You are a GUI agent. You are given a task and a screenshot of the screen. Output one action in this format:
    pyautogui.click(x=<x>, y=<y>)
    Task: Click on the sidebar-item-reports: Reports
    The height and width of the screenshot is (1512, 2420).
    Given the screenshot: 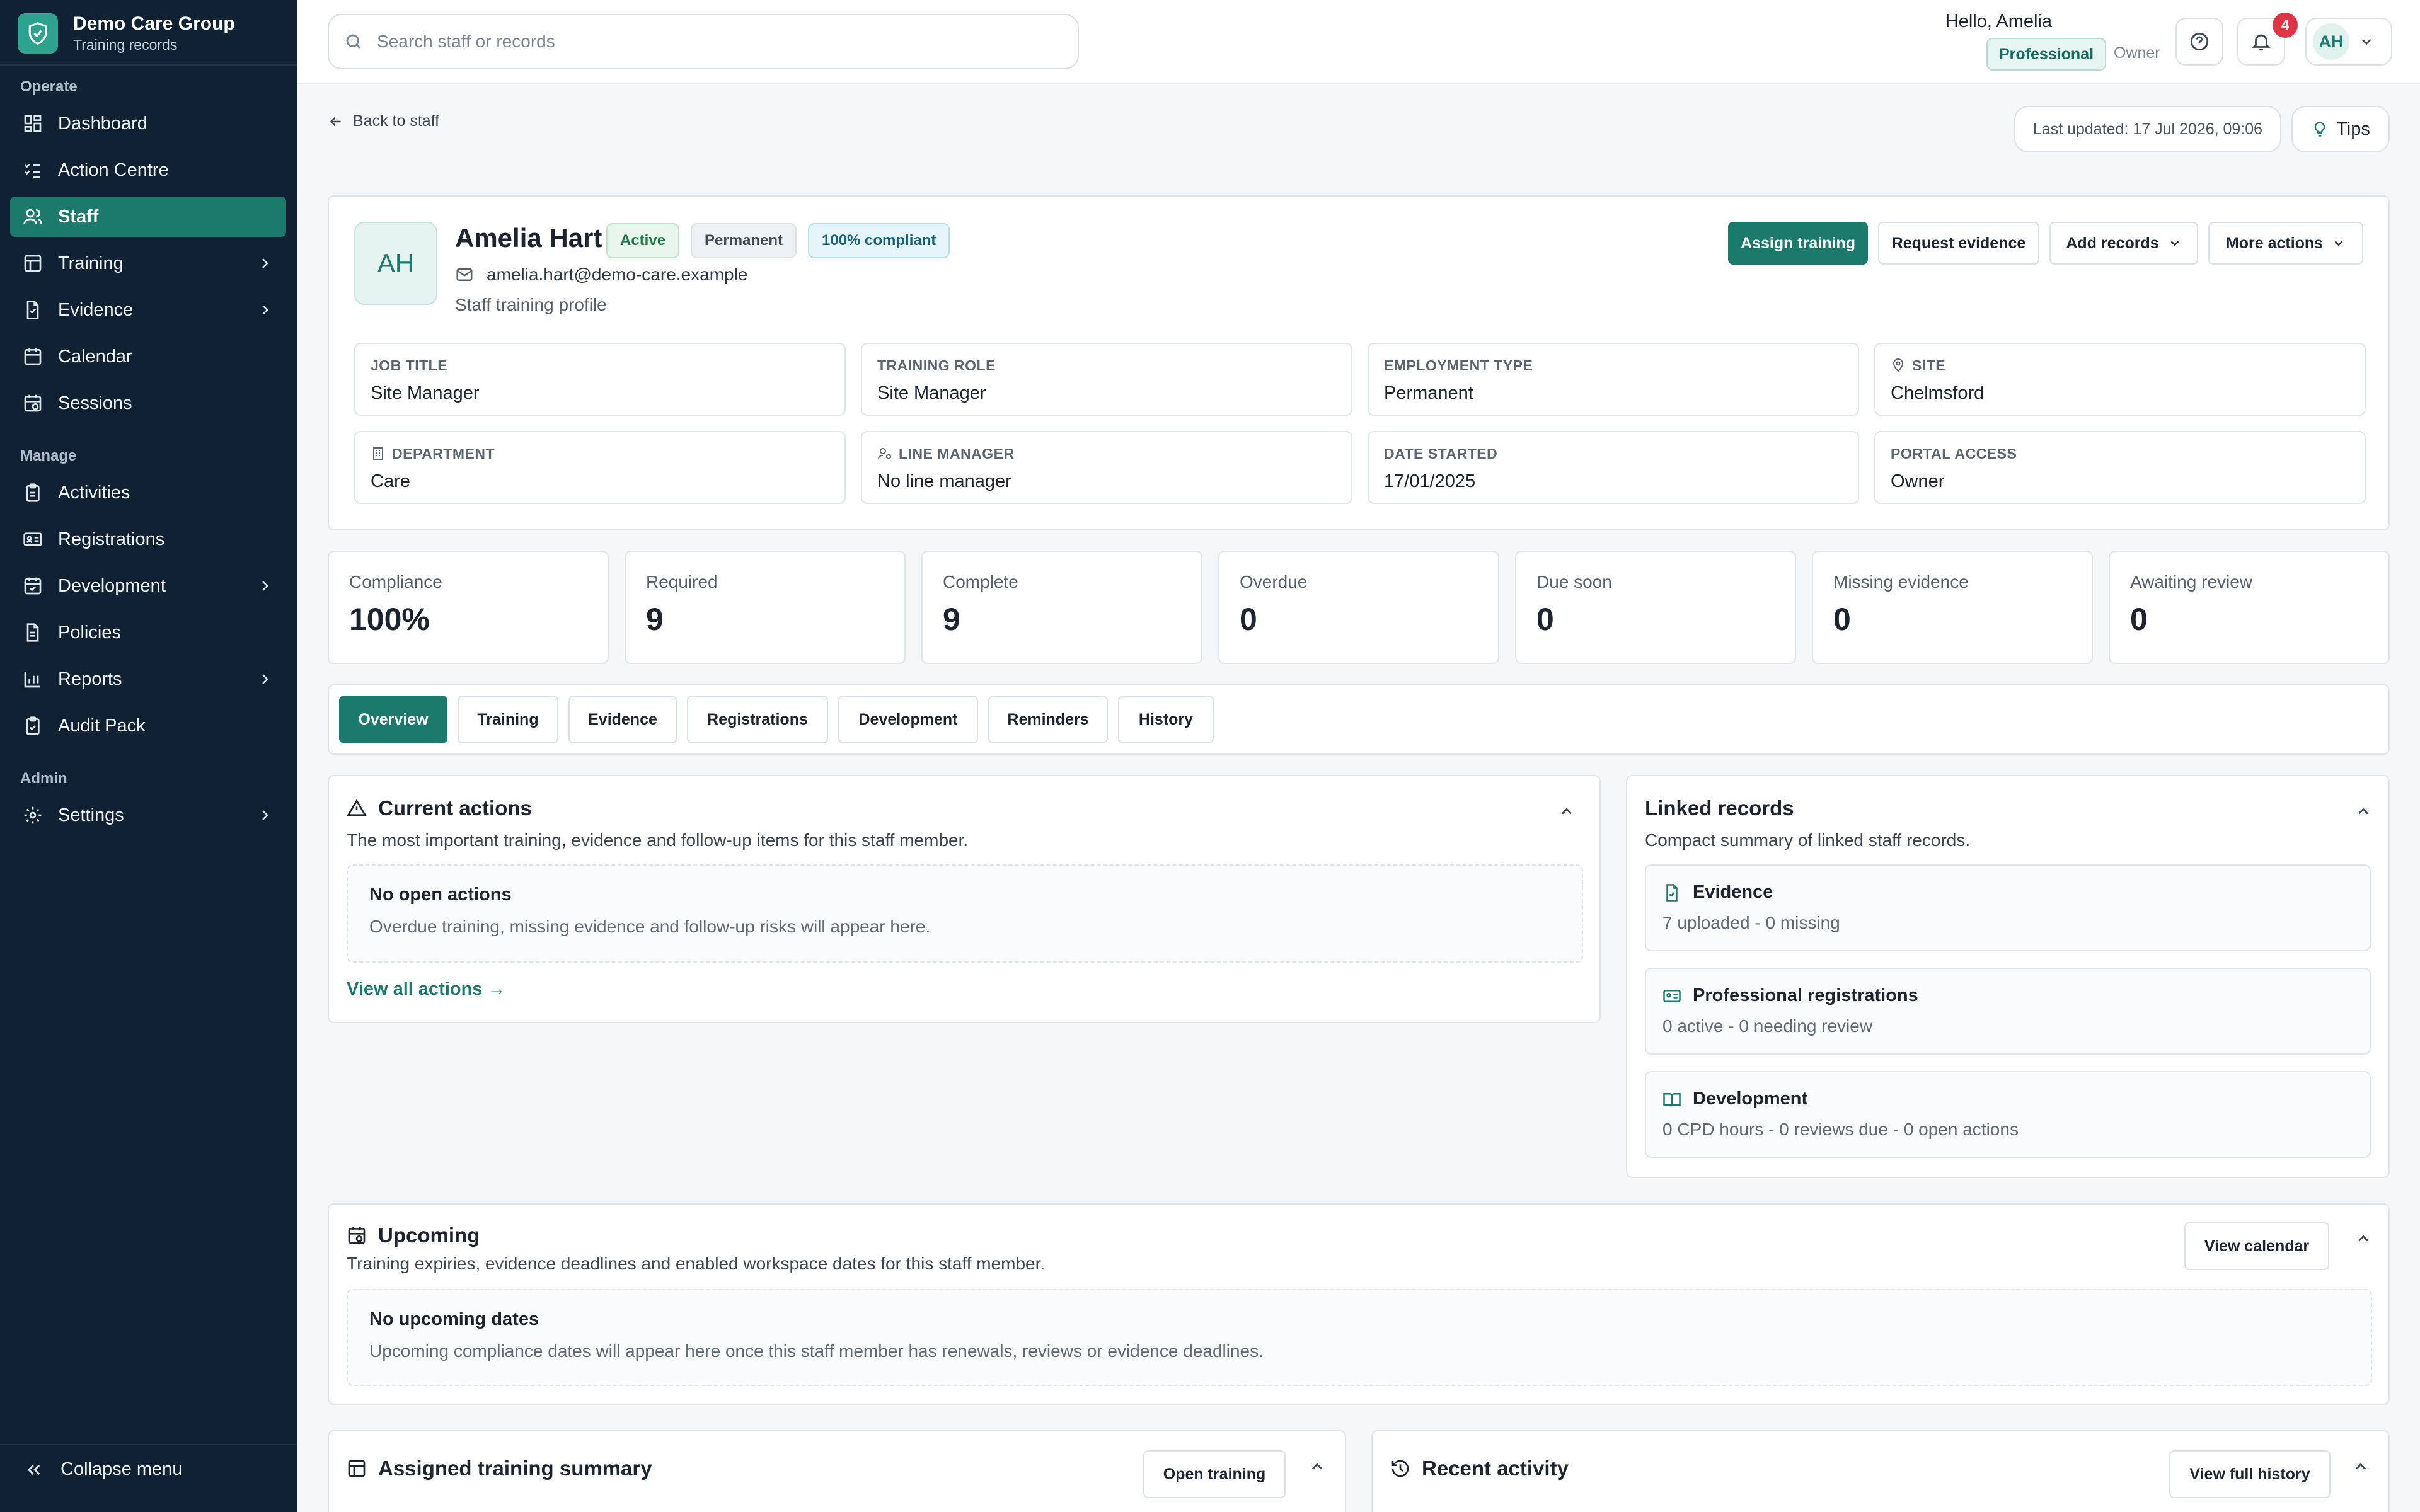 What is the action you would take?
    pyautogui.click(x=148, y=679)
    